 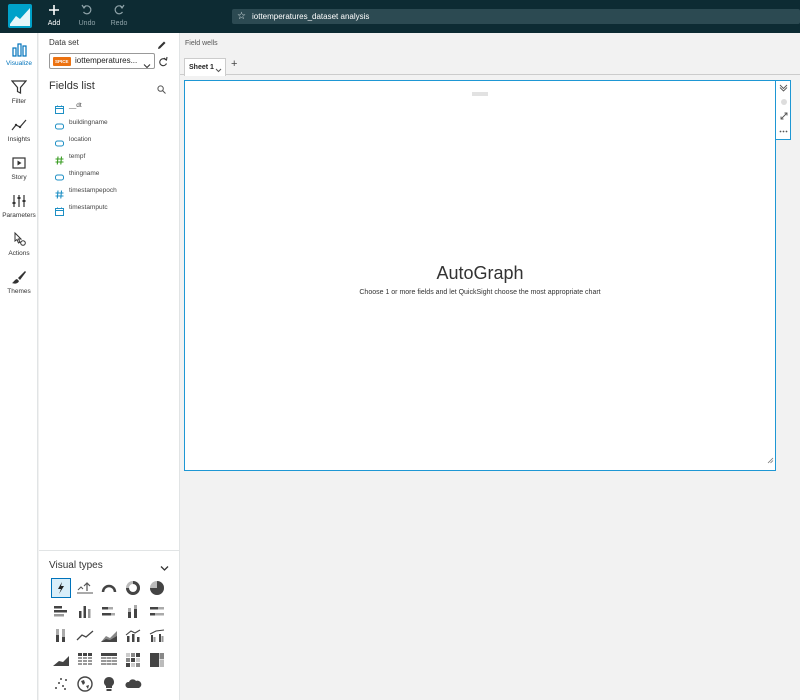 I want to click on visual-types-title: Visual types, so click(x=76, y=565).